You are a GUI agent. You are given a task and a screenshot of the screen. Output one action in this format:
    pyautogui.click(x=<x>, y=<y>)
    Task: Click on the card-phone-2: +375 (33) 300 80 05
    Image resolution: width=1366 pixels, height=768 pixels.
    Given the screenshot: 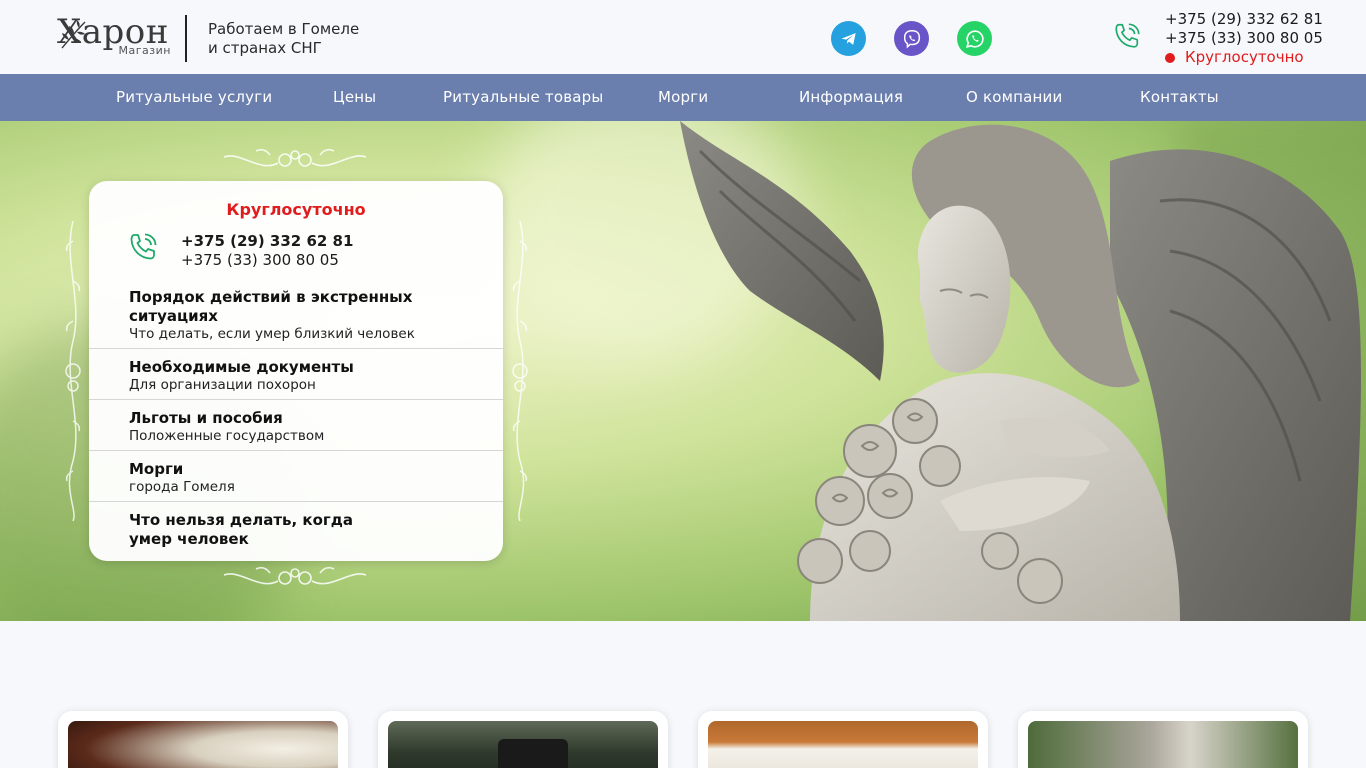 What is the action you would take?
    pyautogui.click(x=267, y=260)
    